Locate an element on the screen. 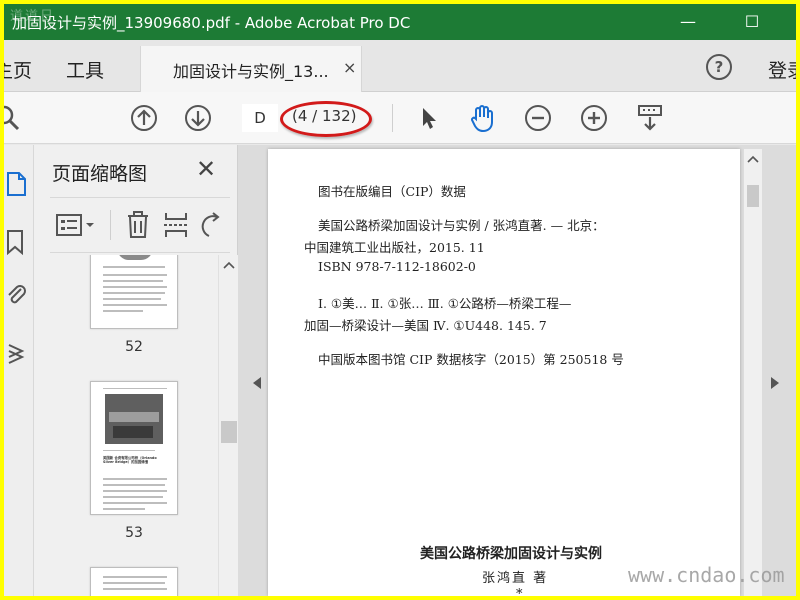 Image resolution: width=800 pixels, height=600 pixels. thumbnail-scrollbar is located at coordinates (228, 425).